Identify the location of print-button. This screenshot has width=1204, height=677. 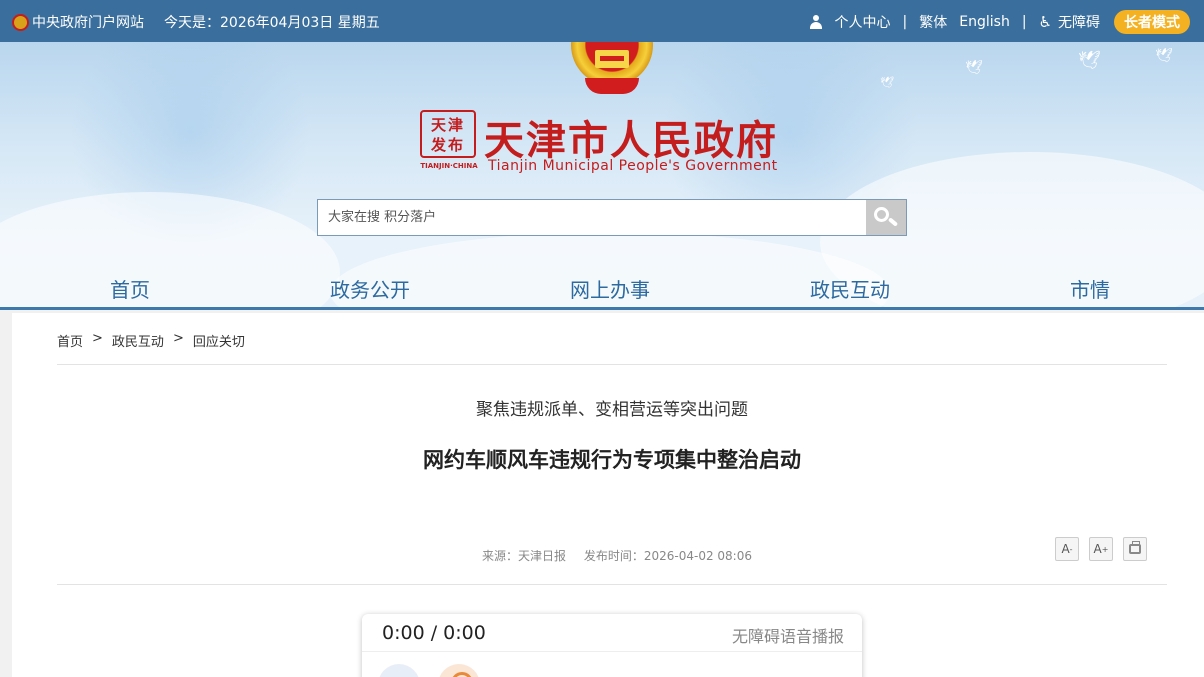
(1135, 549).